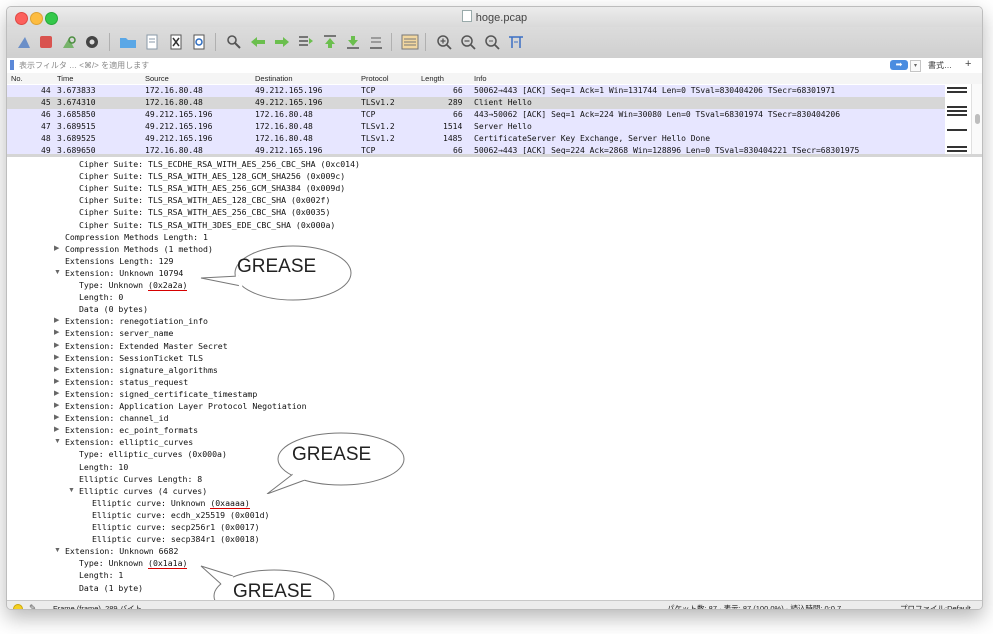 The width and height of the screenshot is (993, 634). What do you see at coordinates (915, 66) in the screenshot?
I see `filter-history-dropdown: ▾` at bounding box center [915, 66].